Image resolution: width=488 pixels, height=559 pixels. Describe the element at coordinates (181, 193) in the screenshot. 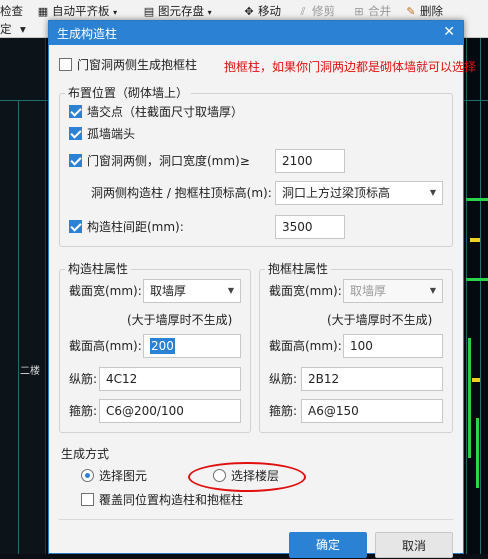

I see `top-elevation-label: 洞两侧构造柱 / 抱框柱顶标高(m):` at that location.